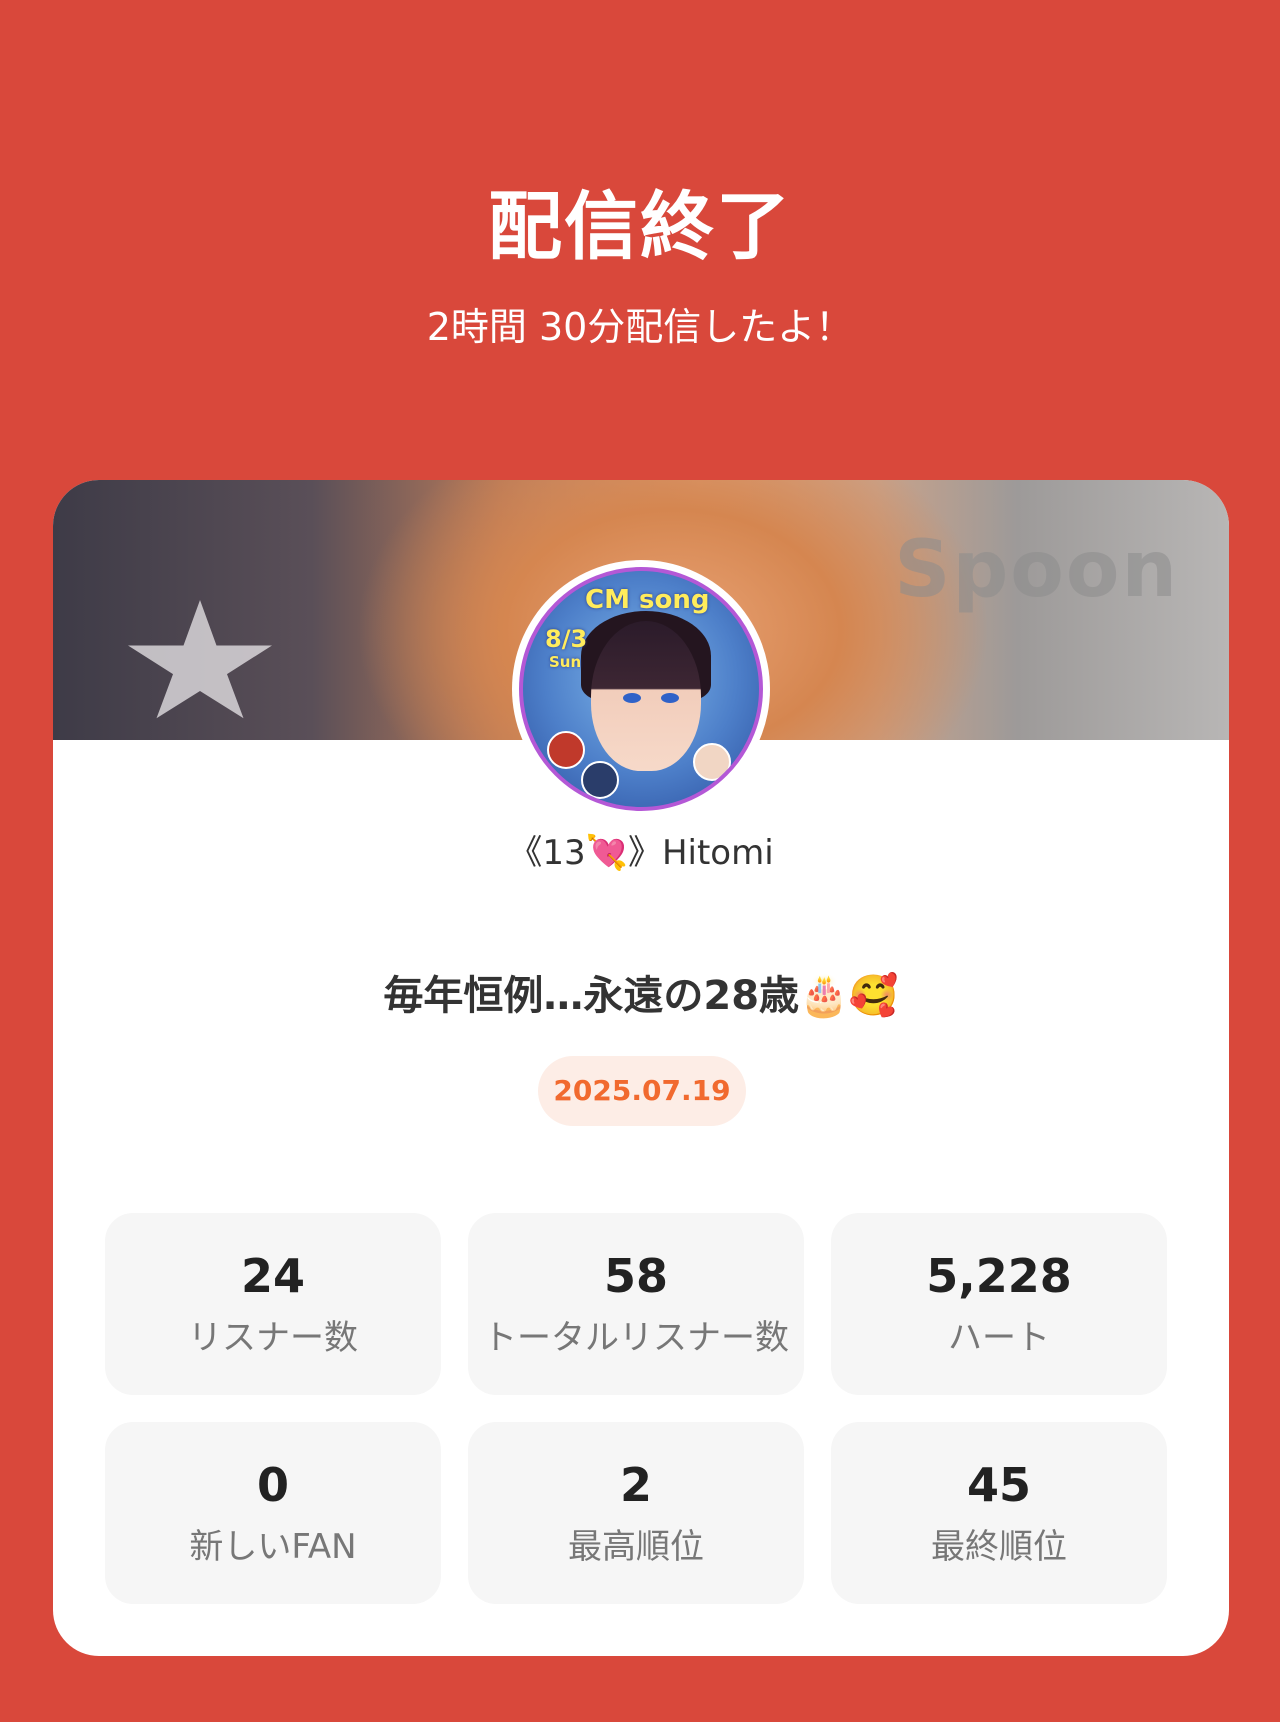 This screenshot has width=1280, height=1722. Describe the element at coordinates (566, 639) in the screenshot. I see `avatar-caption-2: 8/3` at that location.